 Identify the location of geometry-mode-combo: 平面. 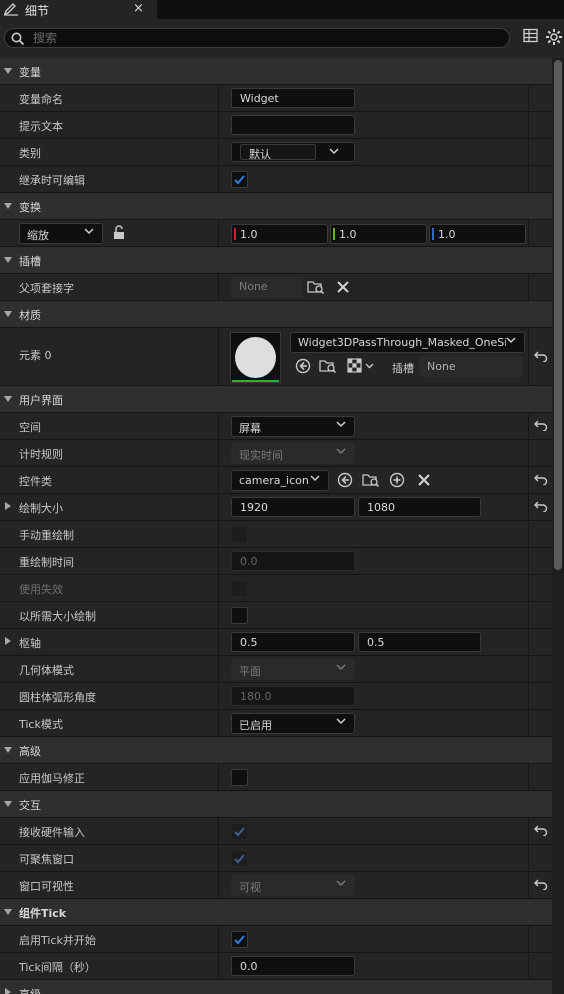
(293, 669).